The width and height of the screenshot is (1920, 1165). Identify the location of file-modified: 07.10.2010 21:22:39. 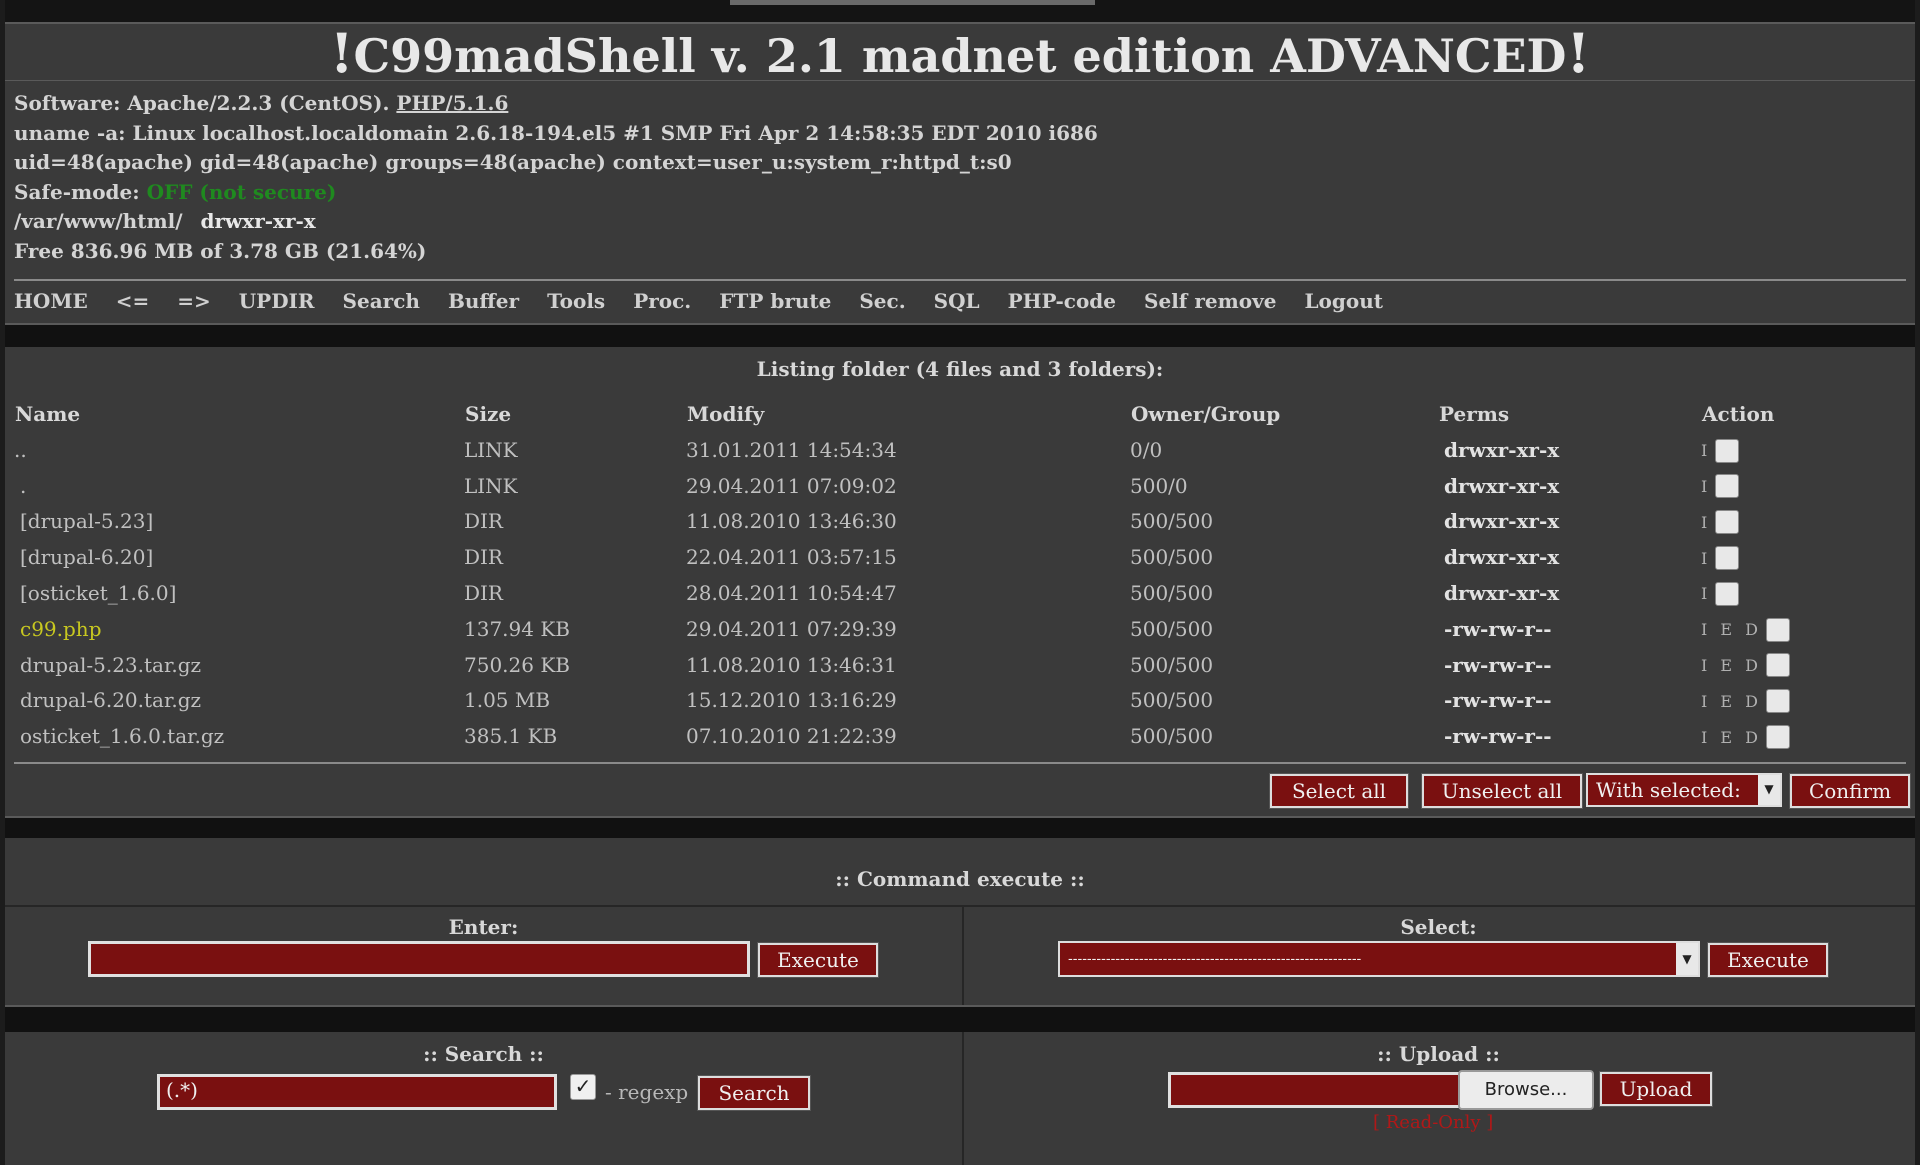
(791, 736).